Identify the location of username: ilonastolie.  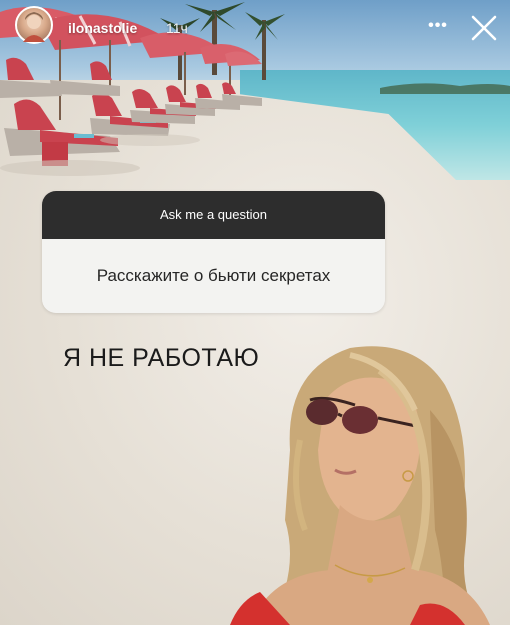
(102, 28).